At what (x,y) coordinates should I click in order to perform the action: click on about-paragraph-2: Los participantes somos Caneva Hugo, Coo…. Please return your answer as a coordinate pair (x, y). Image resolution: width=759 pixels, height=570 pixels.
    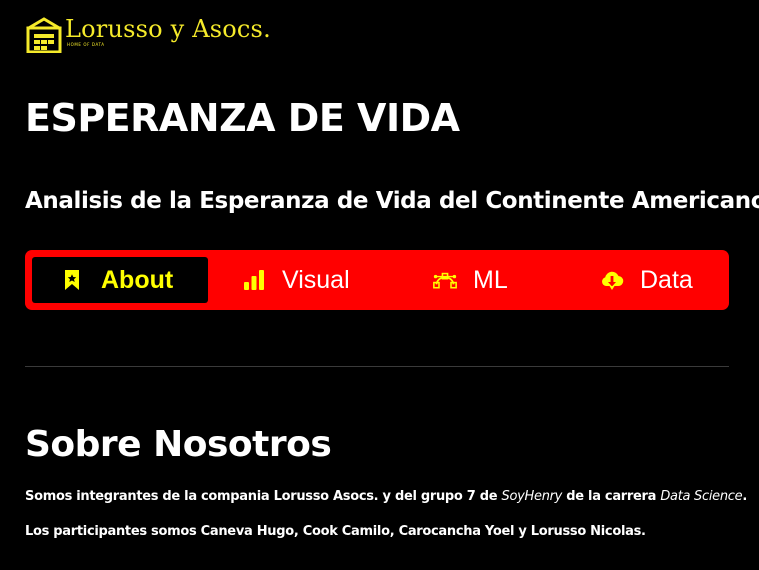
    Looking at the image, I should click on (335, 531).